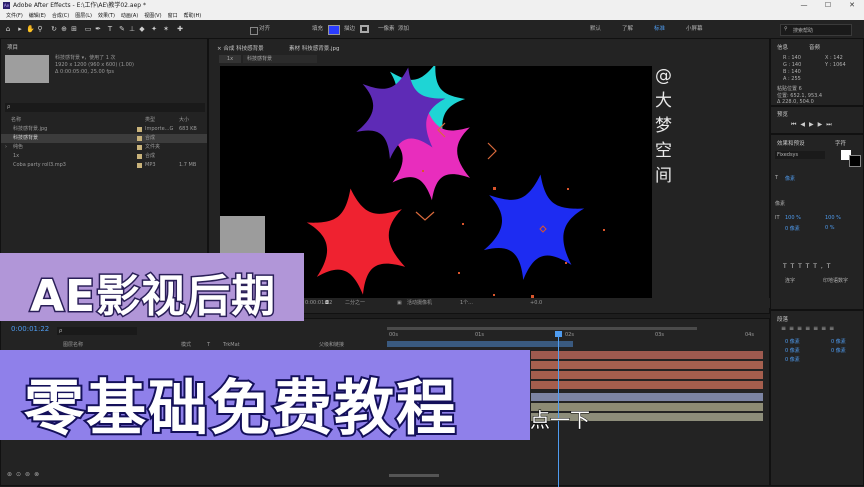  I want to click on rotate-tool-icon: ↻, so click(54, 29).